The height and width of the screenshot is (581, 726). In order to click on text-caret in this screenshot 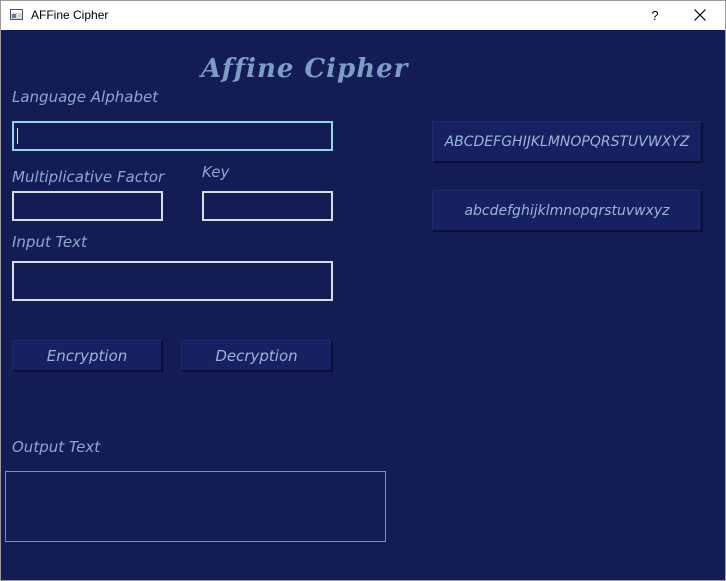, I will do `click(17, 136)`.